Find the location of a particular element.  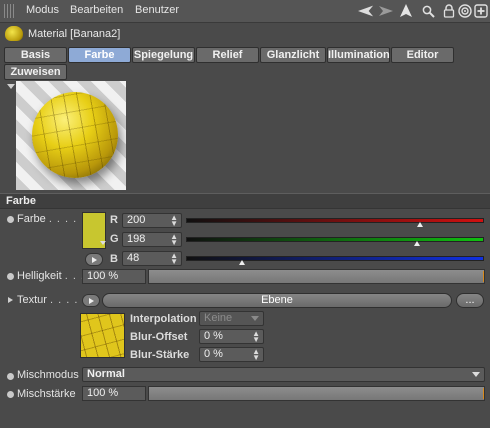

swatch-menu-arrow is located at coordinates (103, 243).